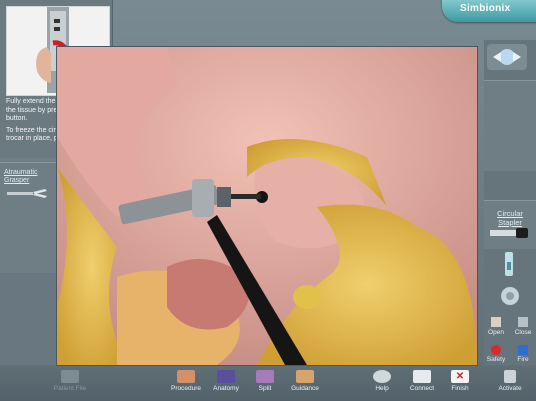  What do you see at coordinates (485, 8) in the screenshot?
I see `logo-text: Simbionix` at bounding box center [485, 8].